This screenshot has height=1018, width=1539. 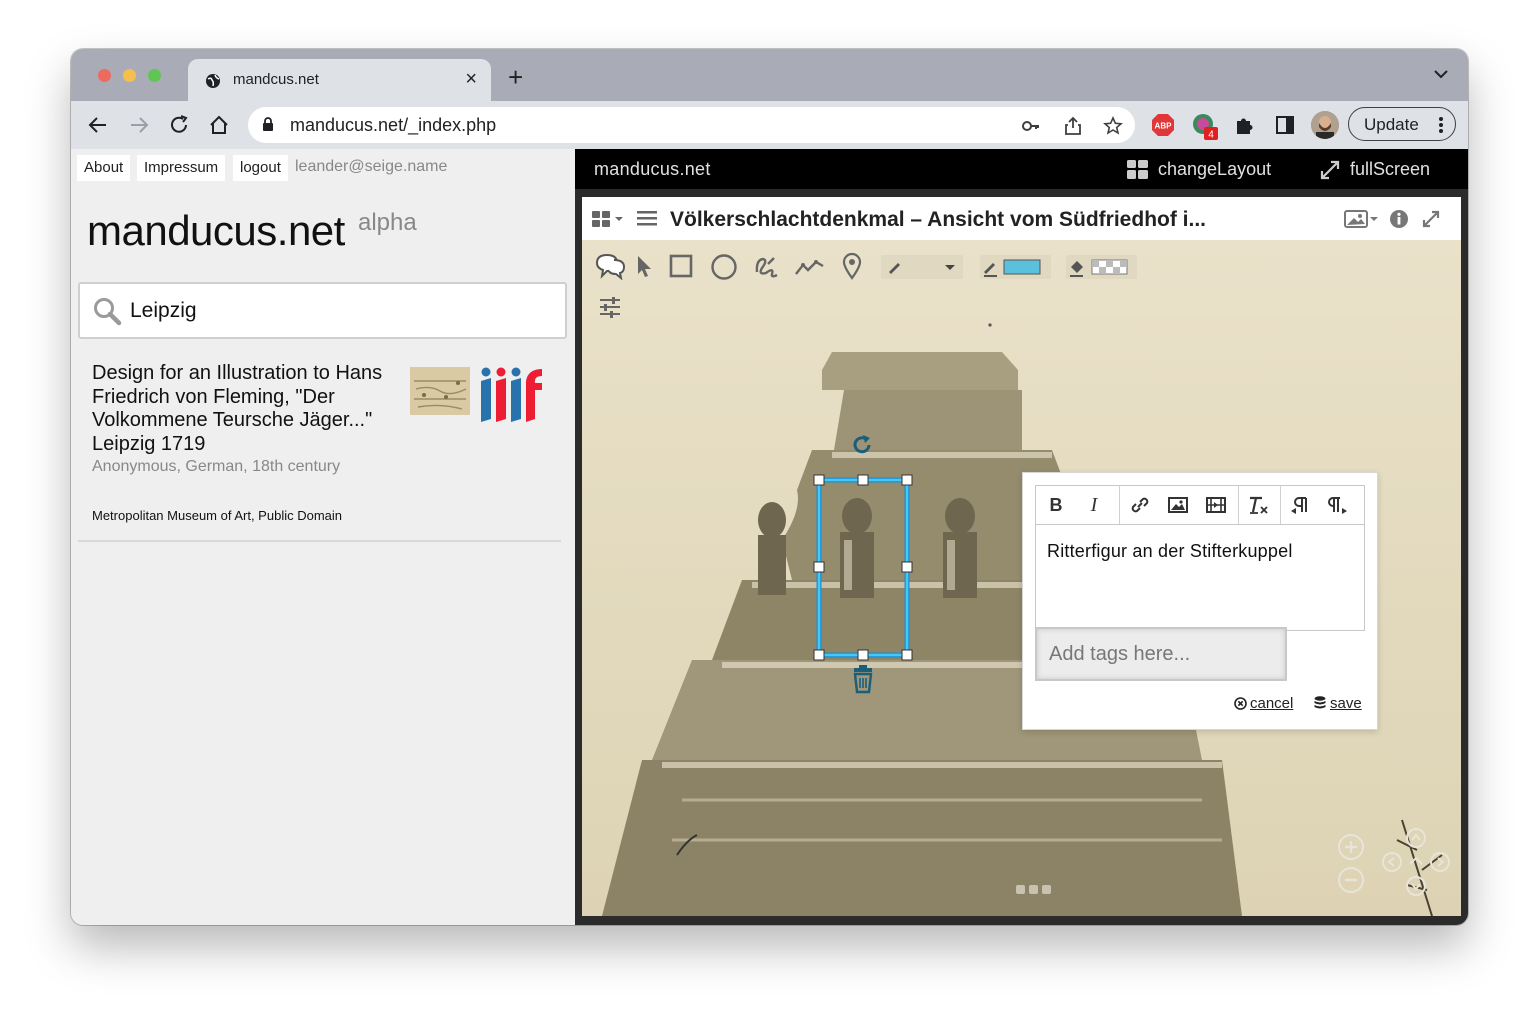 What do you see at coordinates (1338, 505) in the screenshot?
I see `ltr-paragraph-icon` at bounding box center [1338, 505].